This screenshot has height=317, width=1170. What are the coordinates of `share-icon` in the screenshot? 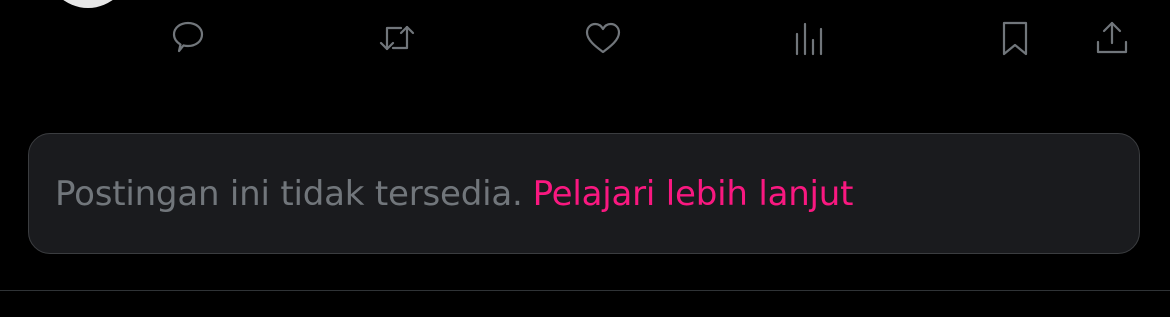 It's located at (1112, 37).